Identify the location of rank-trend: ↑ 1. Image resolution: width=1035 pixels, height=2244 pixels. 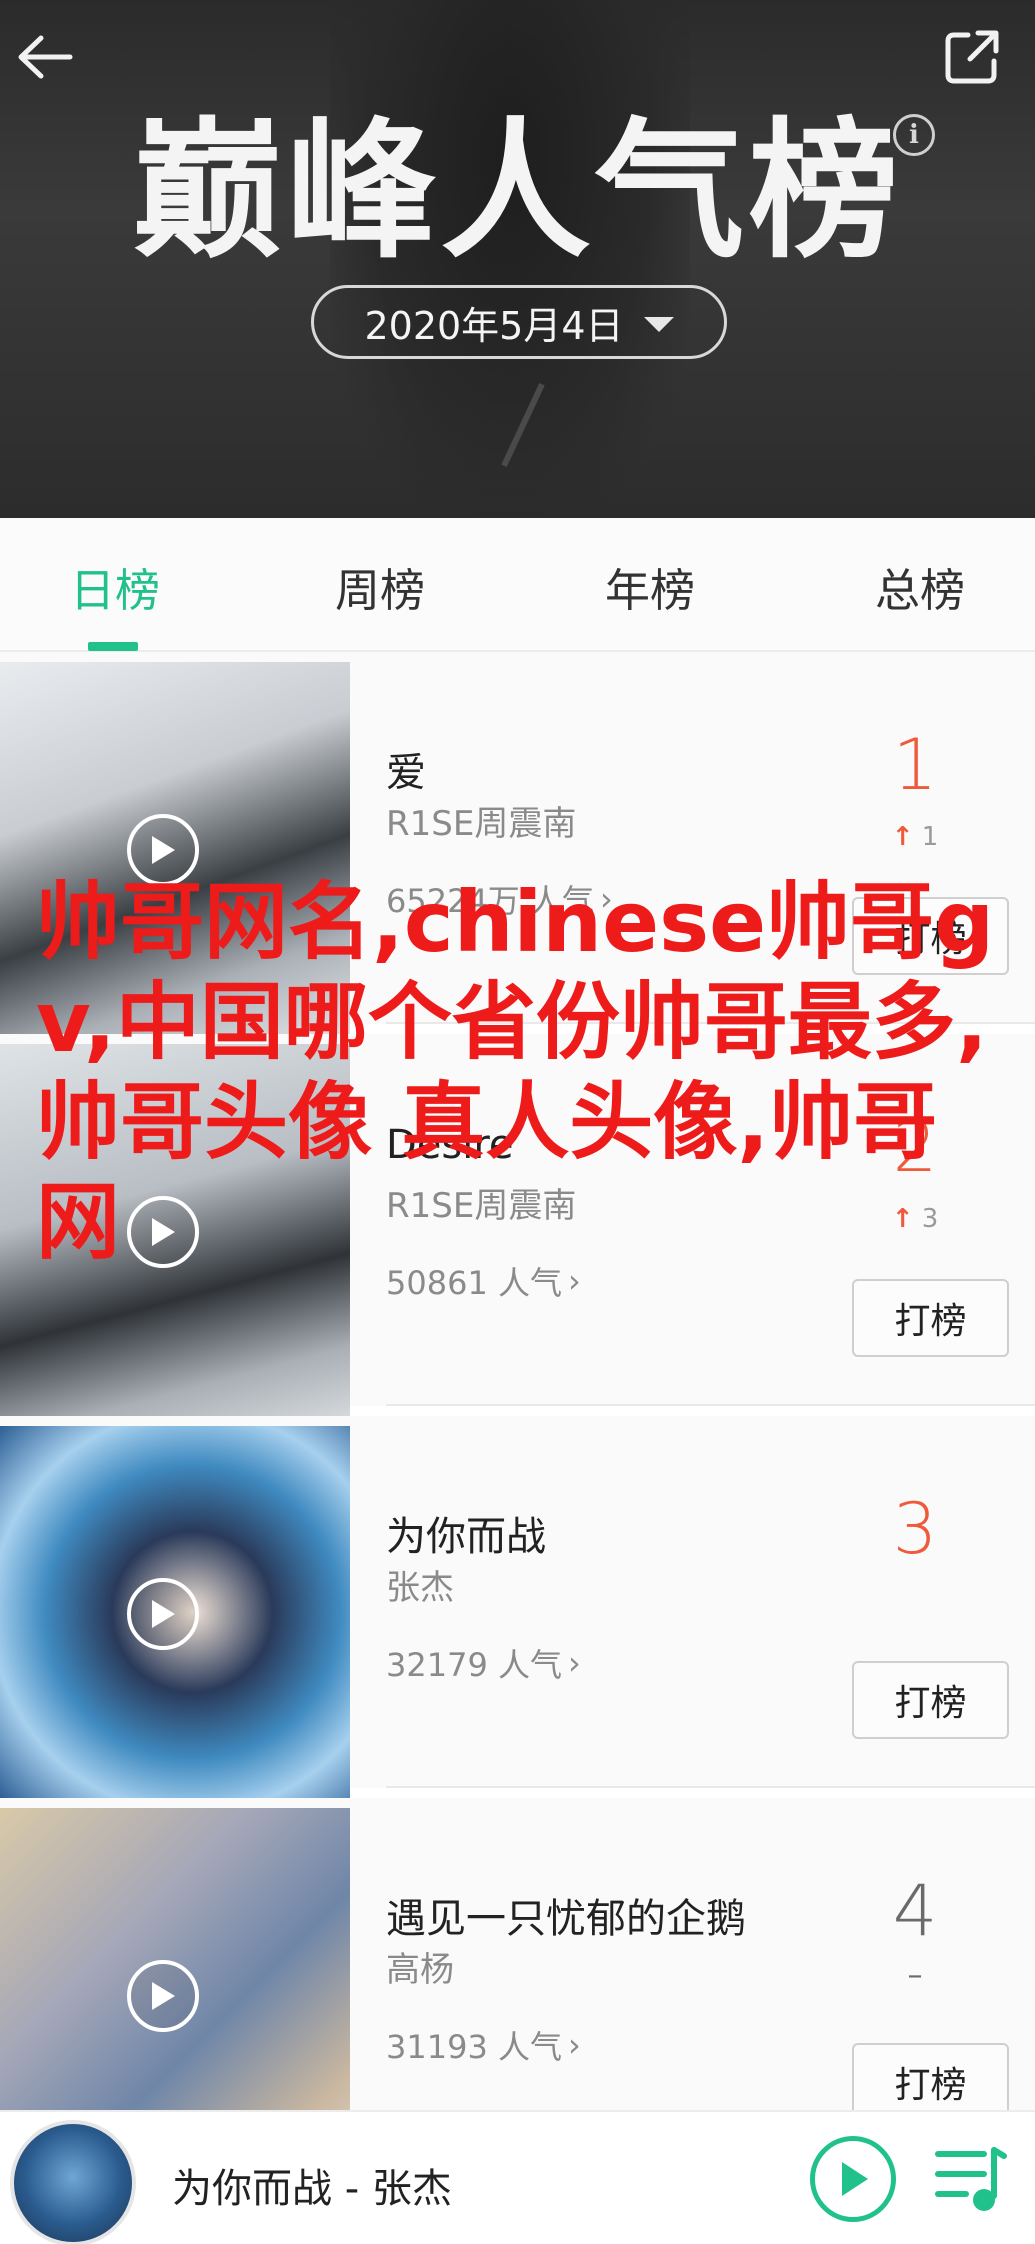
(915, 837).